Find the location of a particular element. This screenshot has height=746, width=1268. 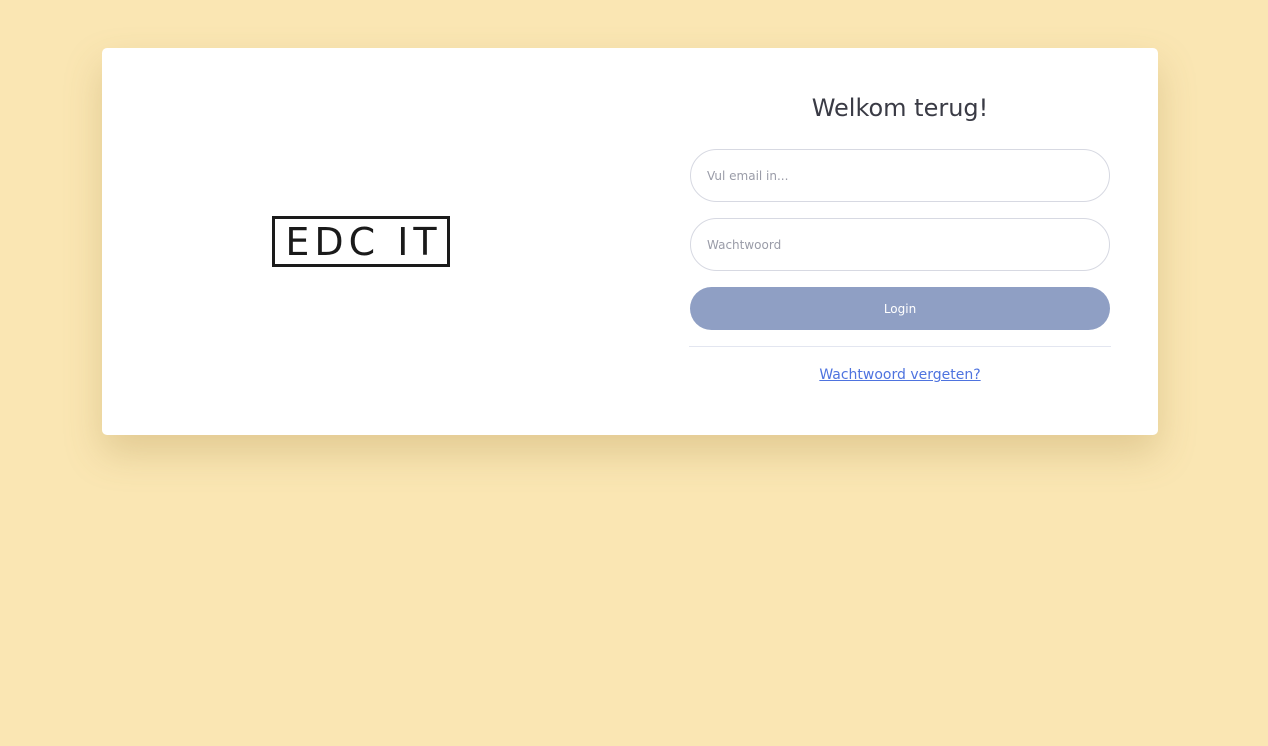

forgot-password-link: Wachtwoord vergeten? is located at coordinates (900, 375).